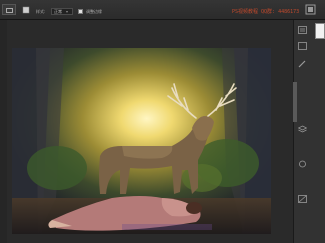 This screenshot has width=325, height=243. Describe the element at coordinates (94, 11) in the screenshot. I see `refine-edge-label: 调整边缘` at that location.